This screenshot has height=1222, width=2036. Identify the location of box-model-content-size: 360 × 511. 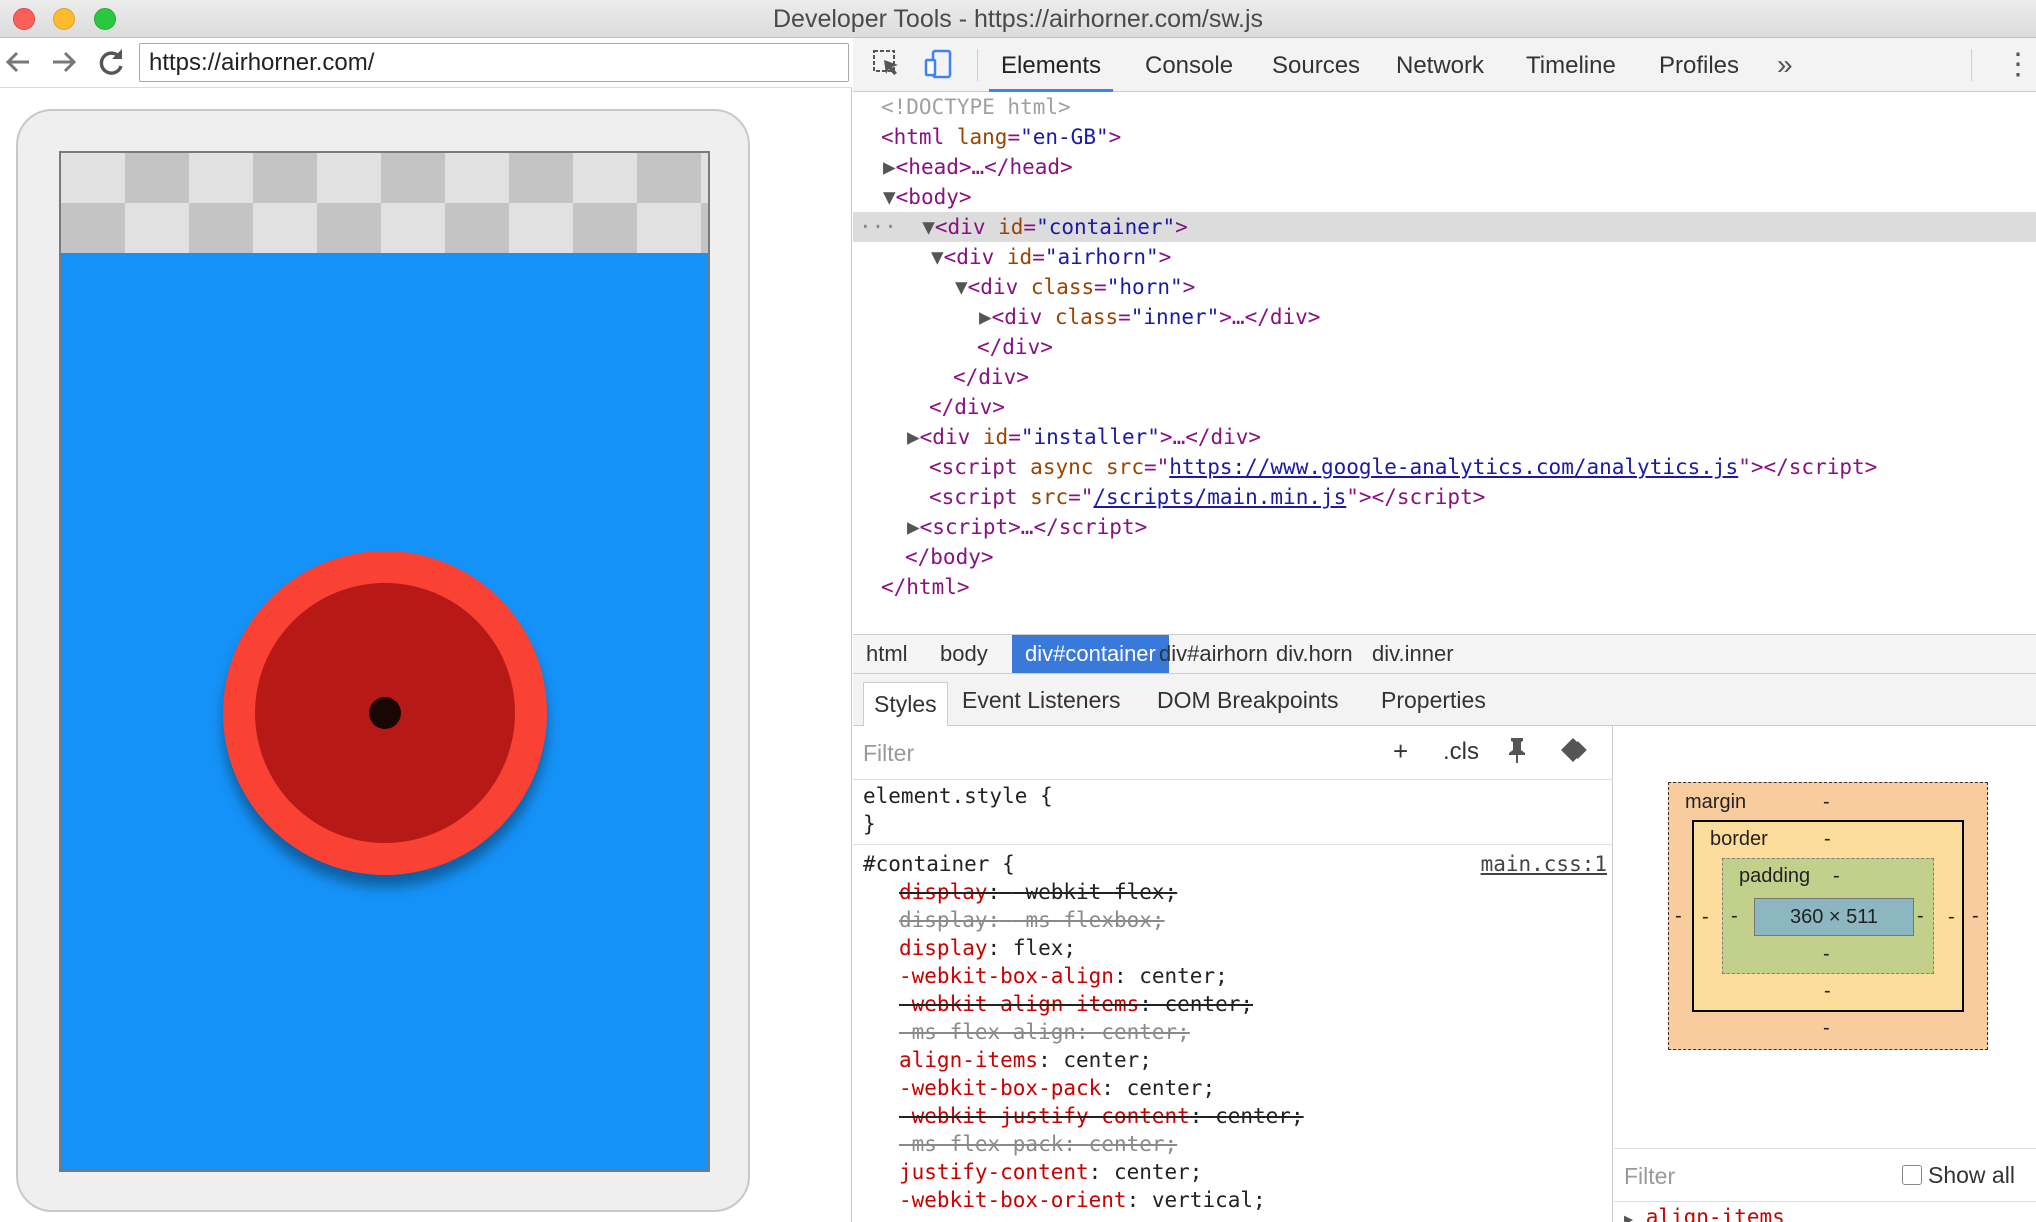
(1834, 917).